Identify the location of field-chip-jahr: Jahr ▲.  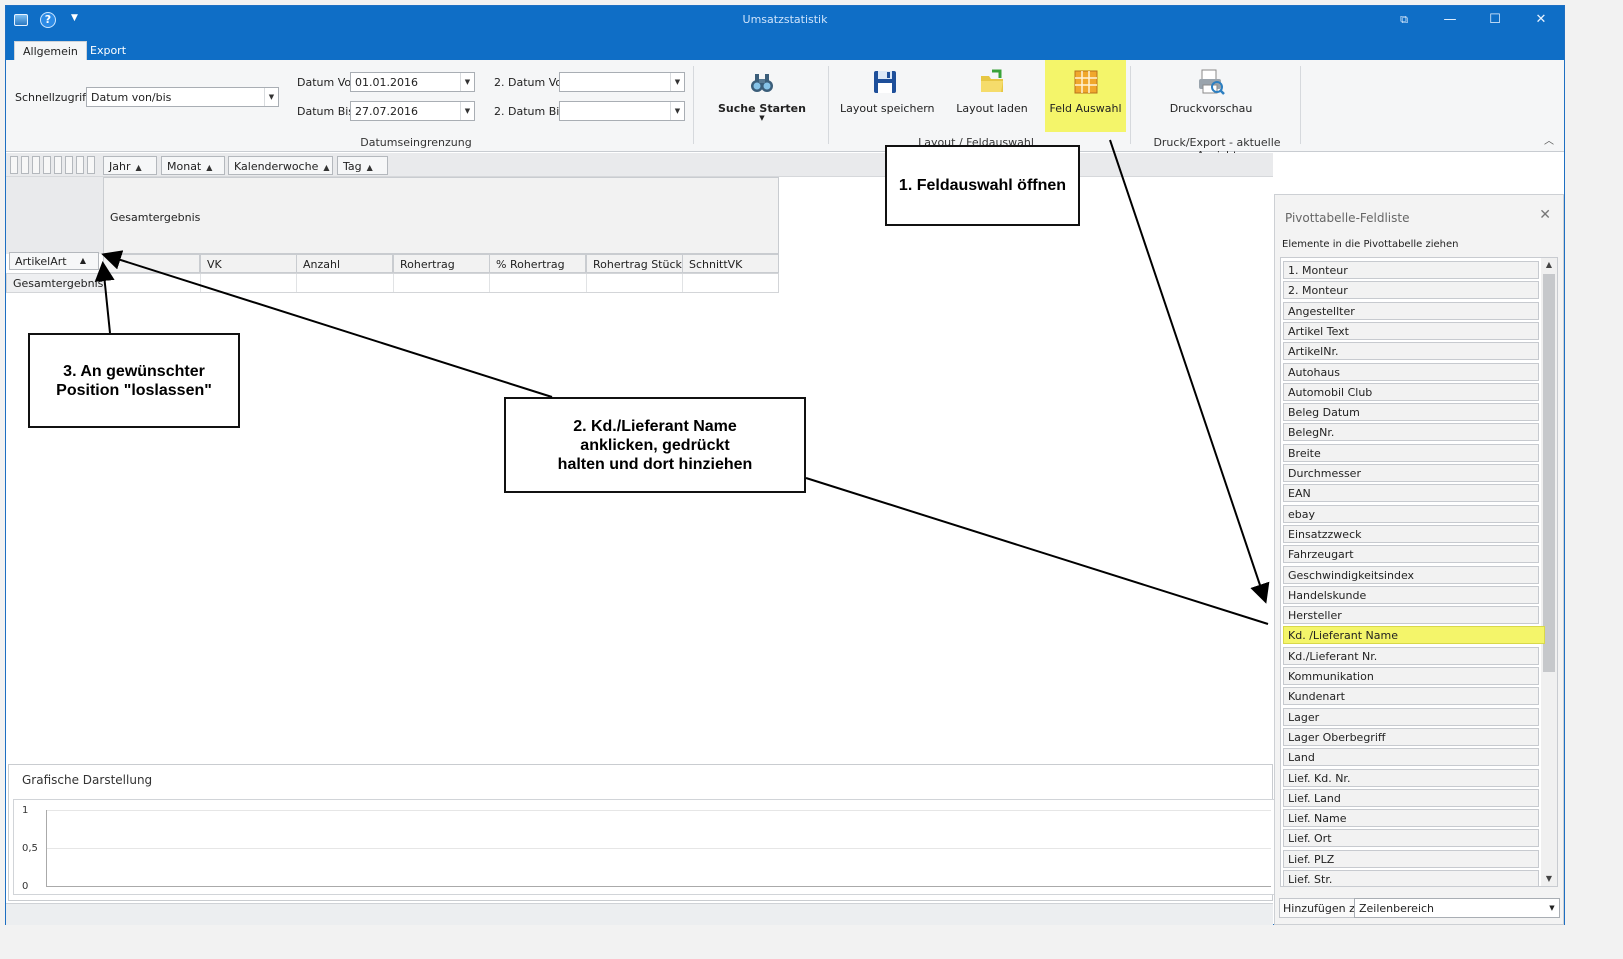
(130, 165).